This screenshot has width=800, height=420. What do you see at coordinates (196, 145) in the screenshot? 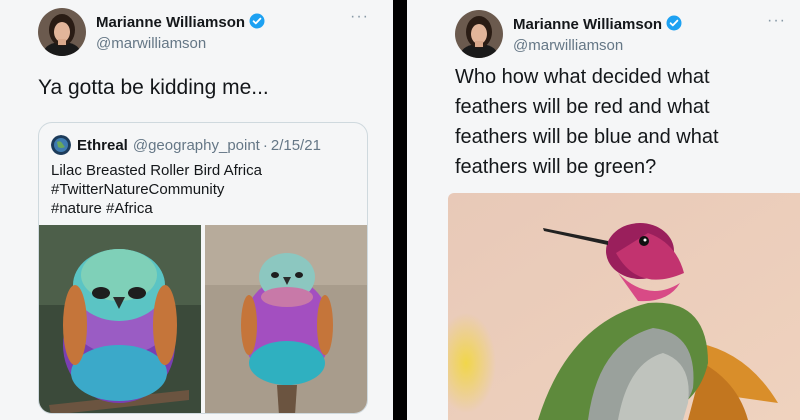
I see `quoted-handle: @geography_point` at bounding box center [196, 145].